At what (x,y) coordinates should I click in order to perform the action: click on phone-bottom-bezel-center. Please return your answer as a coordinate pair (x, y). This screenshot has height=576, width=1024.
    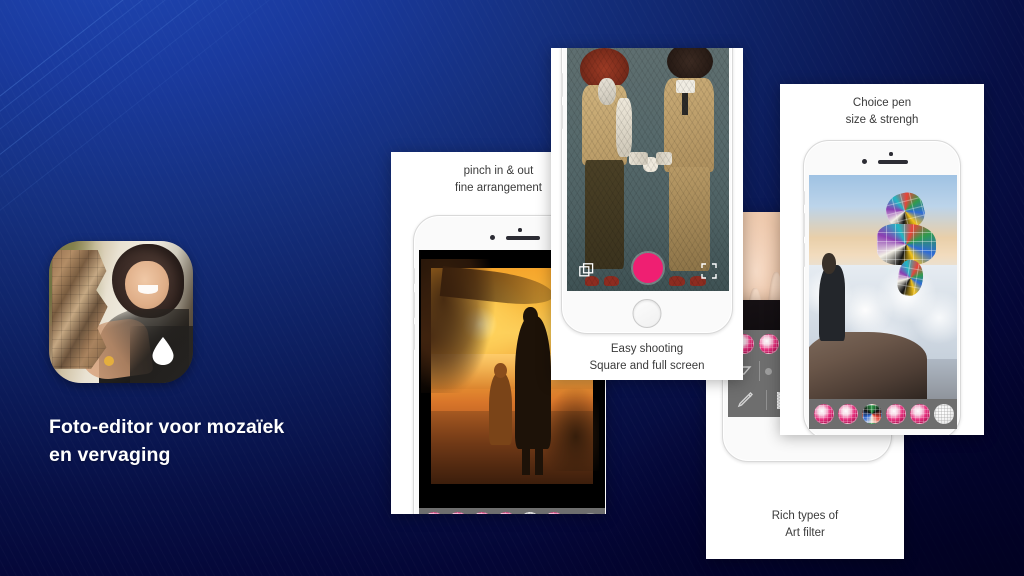
    Looking at the image, I should click on (647, 313).